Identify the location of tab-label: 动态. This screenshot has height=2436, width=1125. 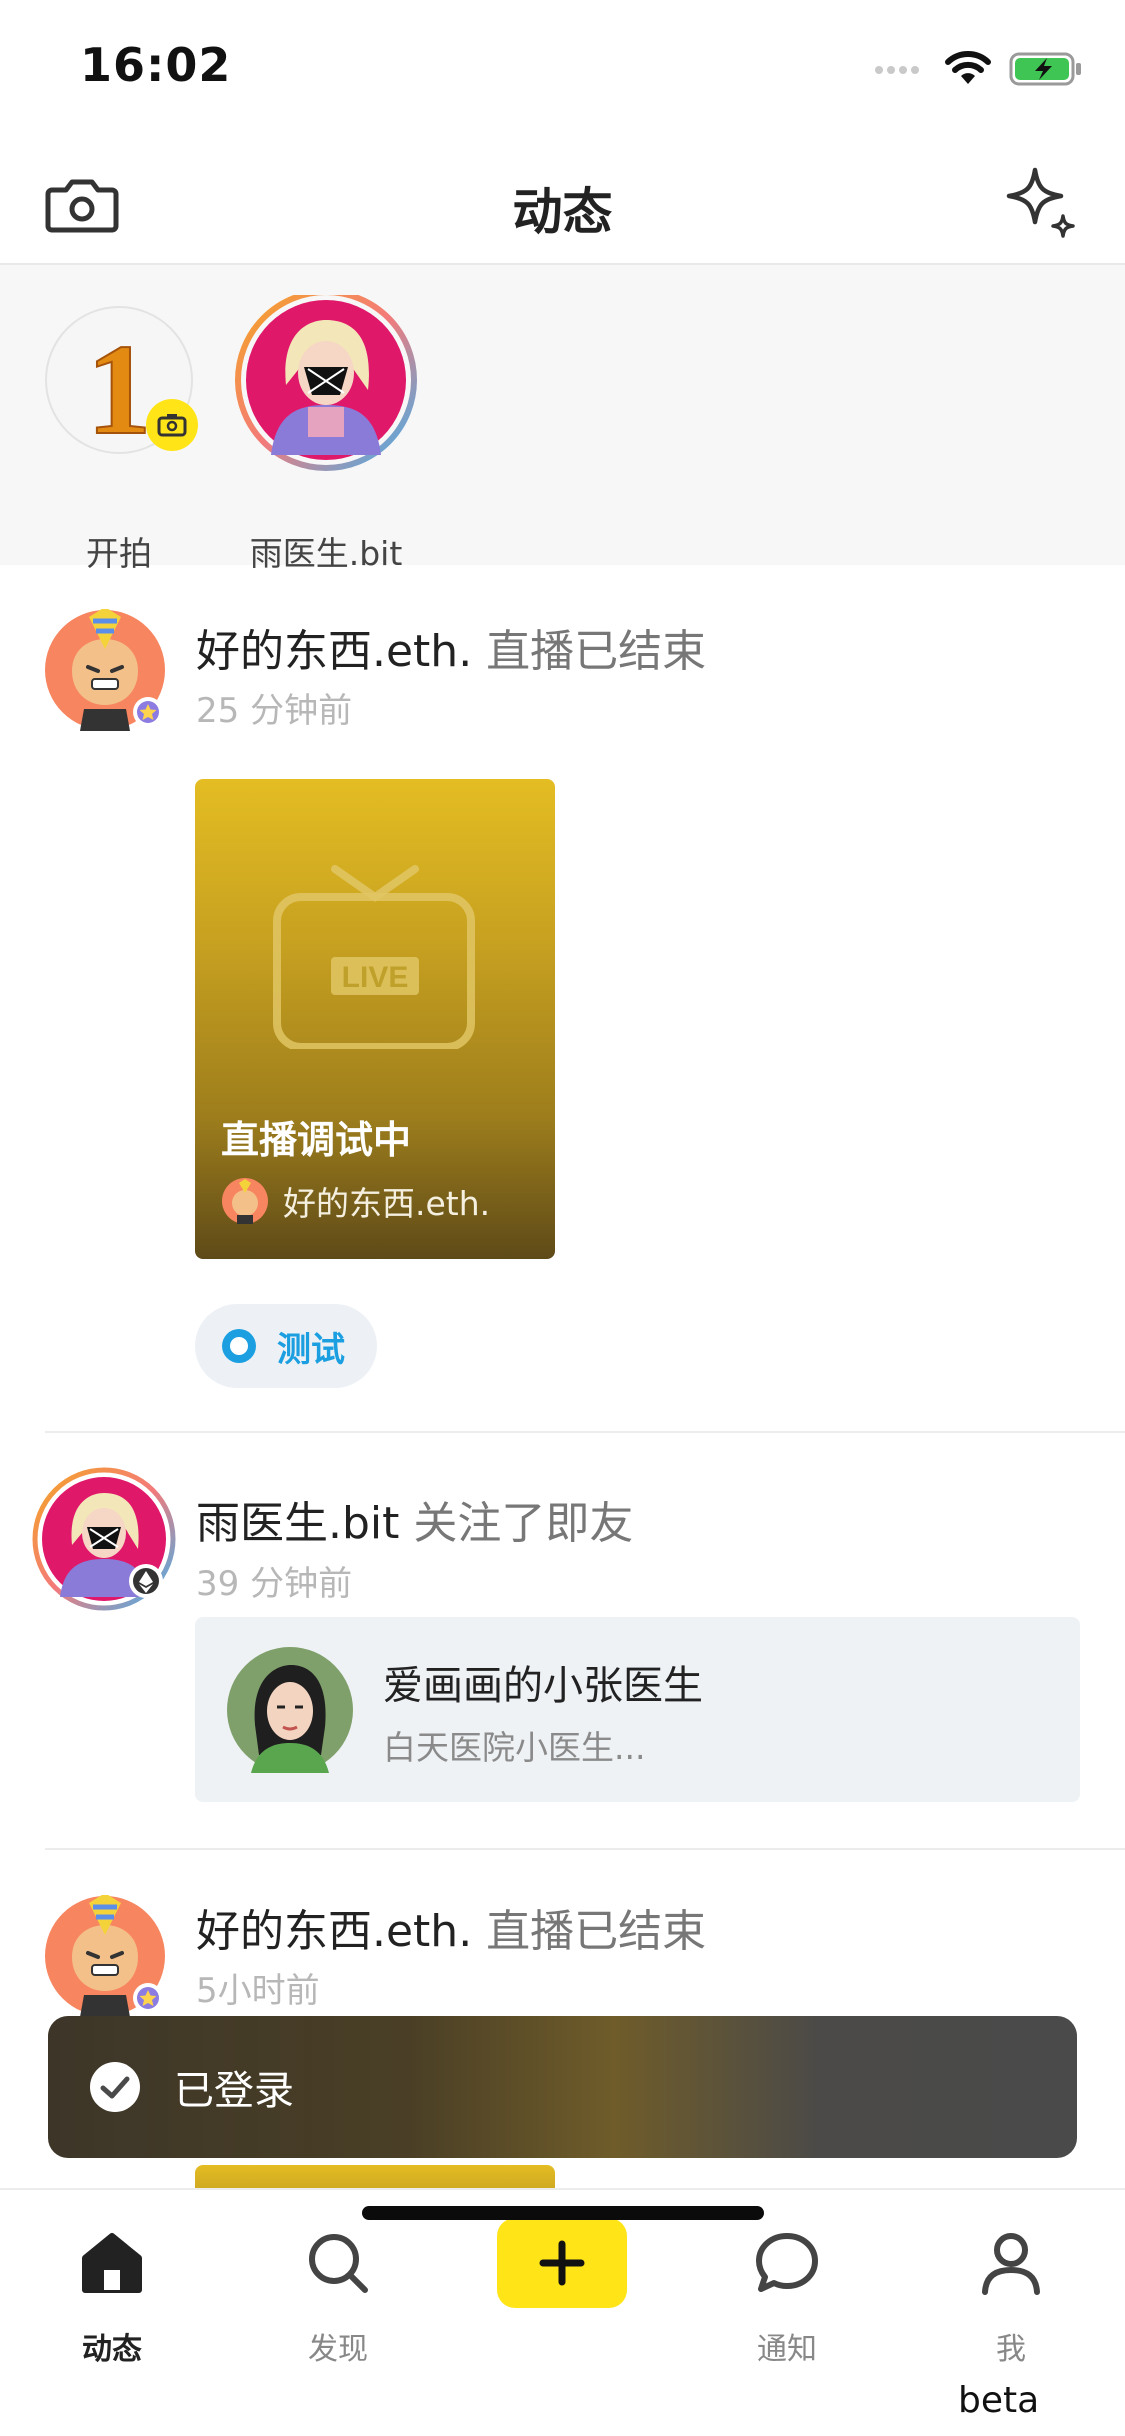
(112, 2349).